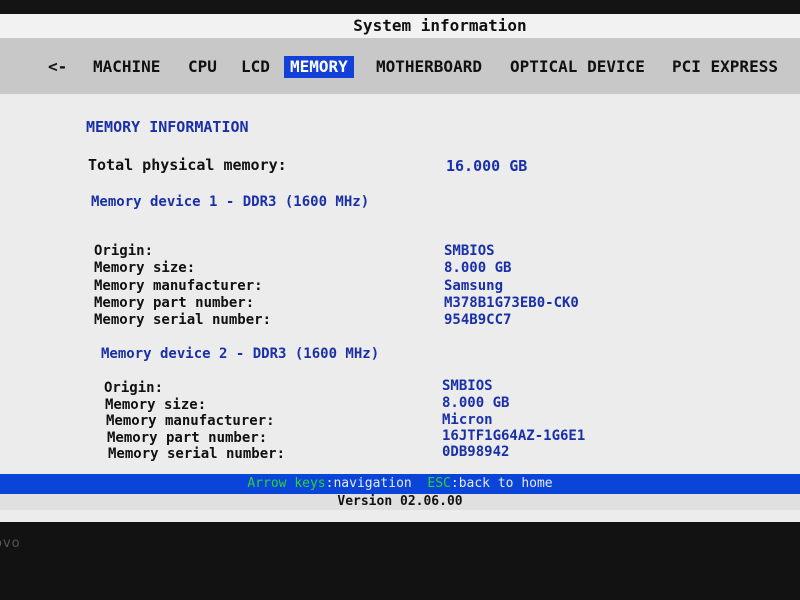 This screenshot has height=600, width=800. I want to click on device-2-serial-number-value: 0DB98942, so click(476, 452).